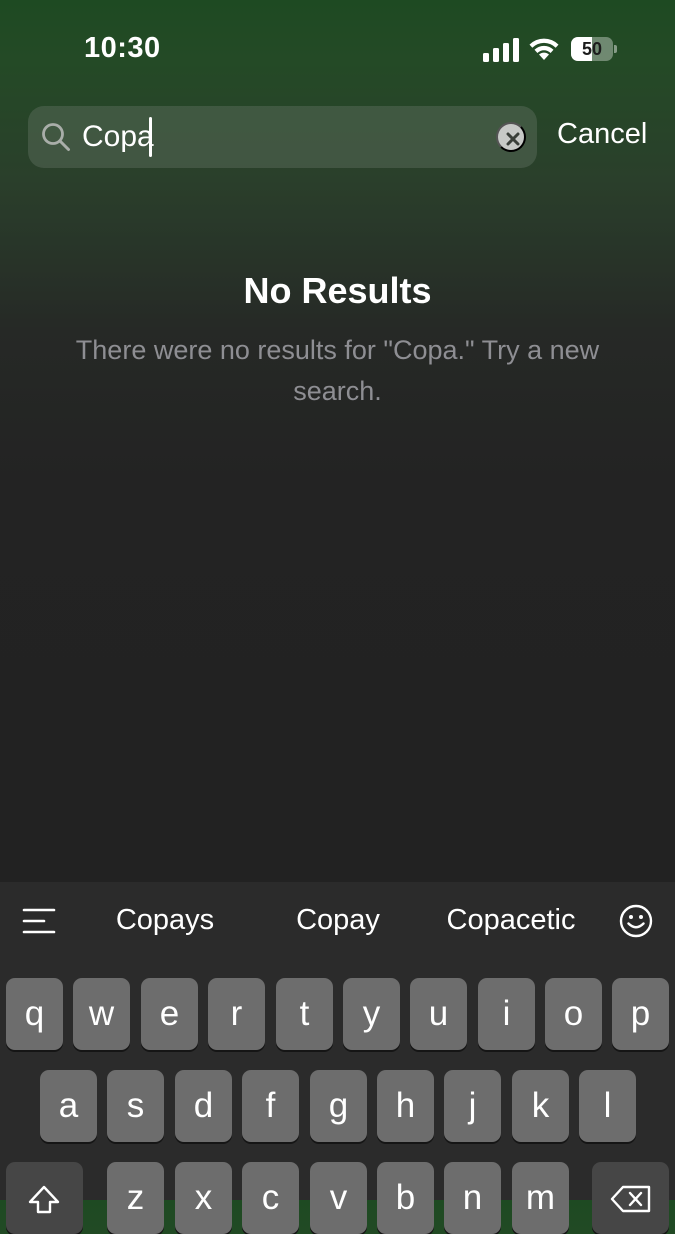  I want to click on key-o: o, so click(573, 1014).